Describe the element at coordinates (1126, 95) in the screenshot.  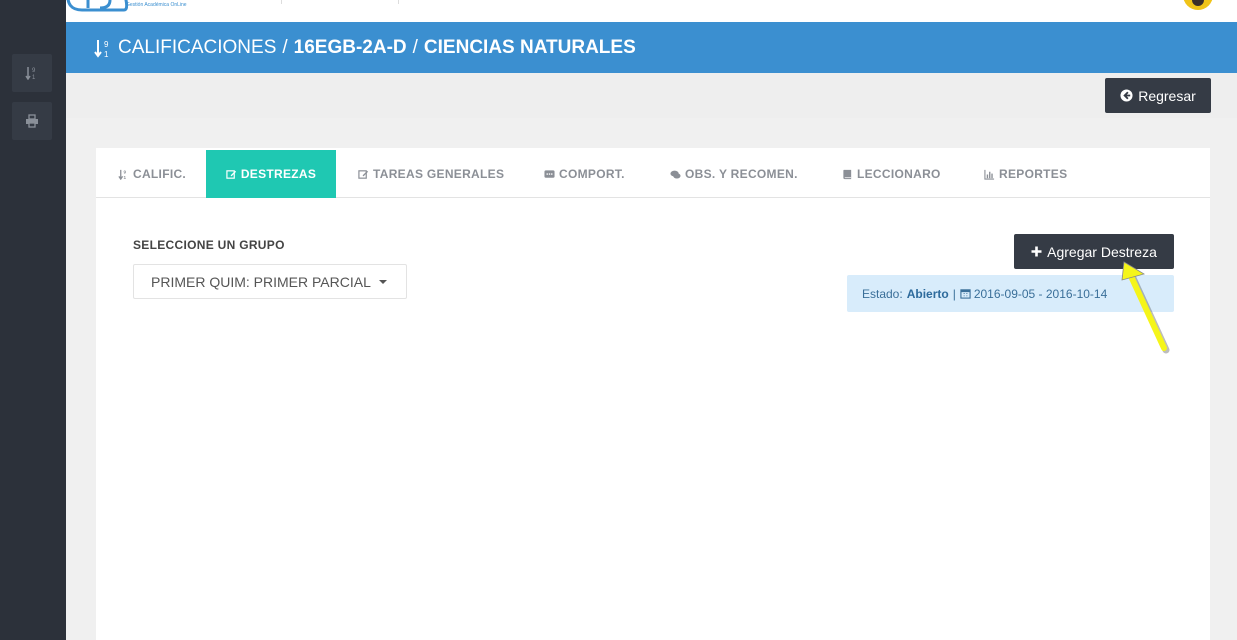
I see `arrow-circle-left-icon` at that location.